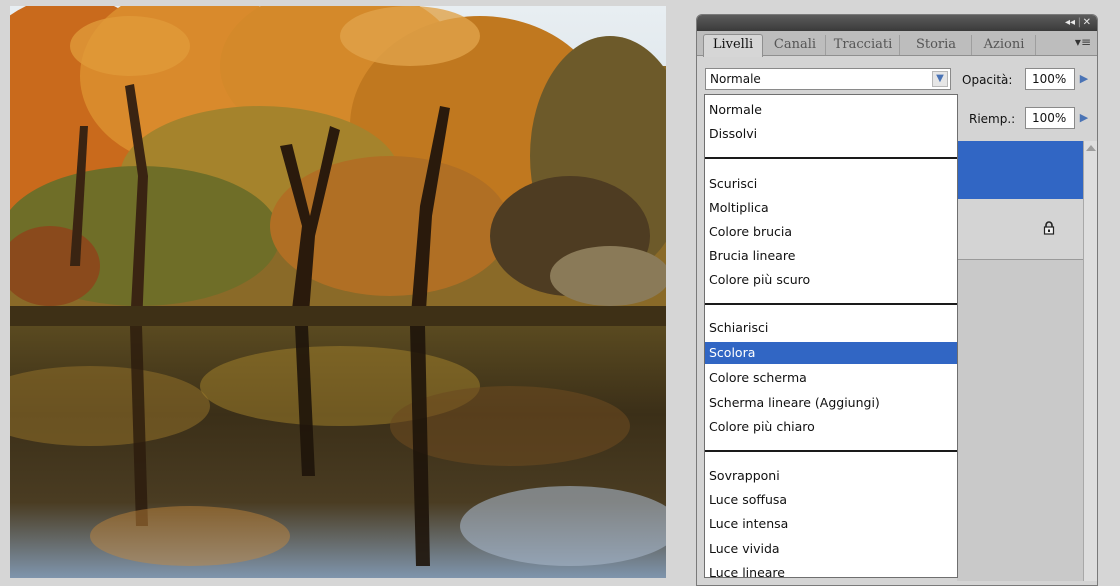 Image resolution: width=1120 pixels, height=586 pixels. What do you see at coordinates (936, 45) in the screenshot?
I see `tab-storia: Storia` at bounding box center [936, 45].